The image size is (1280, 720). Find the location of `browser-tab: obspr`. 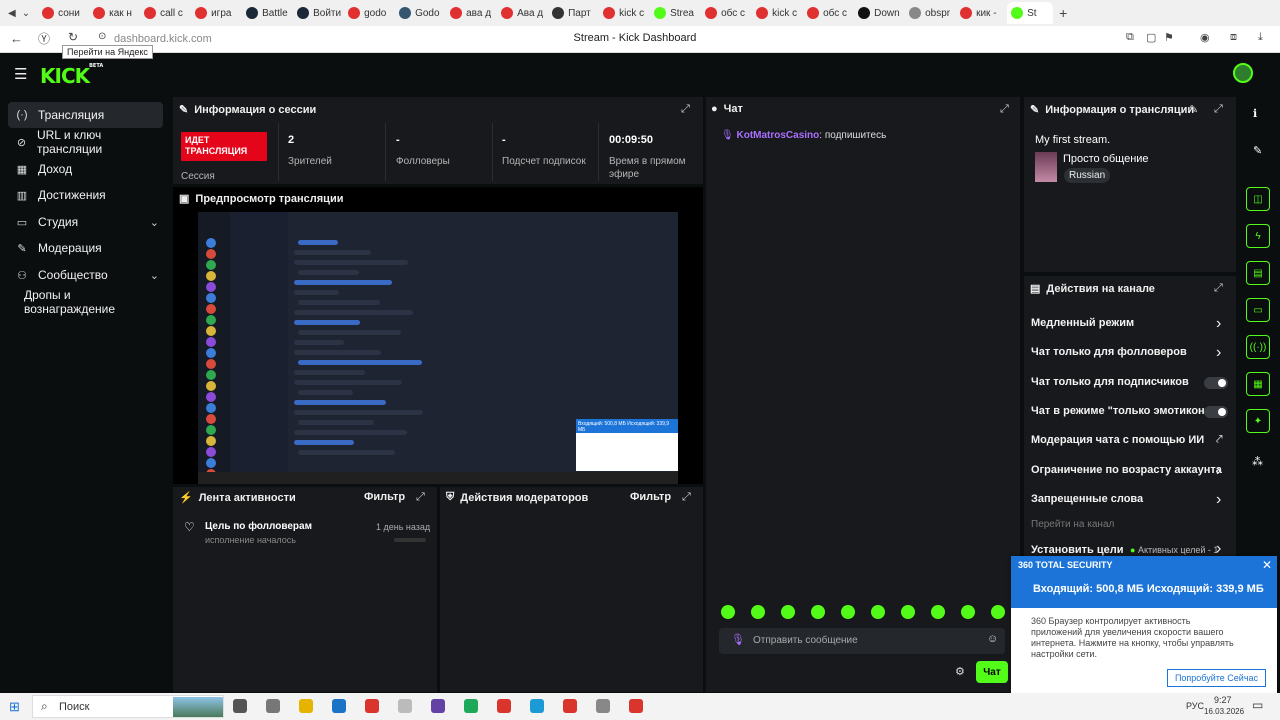

browser-tab: obspr is located at coordinates (930, 13).